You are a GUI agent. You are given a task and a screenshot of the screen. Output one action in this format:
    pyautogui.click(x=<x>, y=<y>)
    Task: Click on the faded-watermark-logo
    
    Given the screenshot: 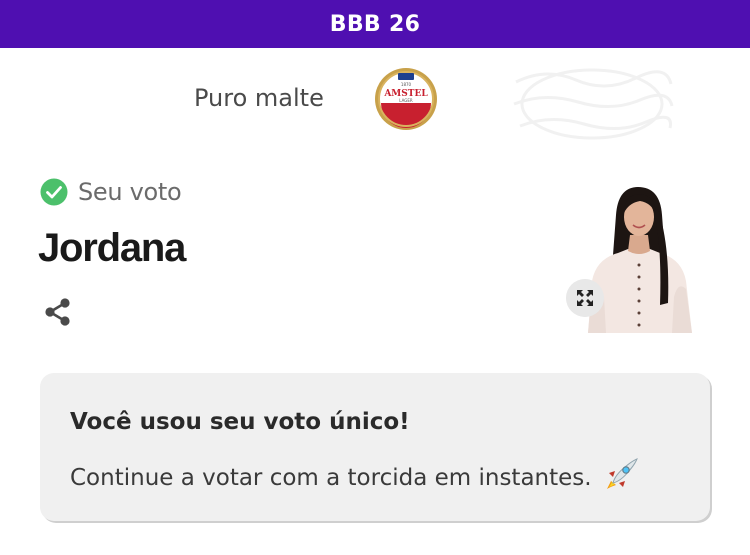 What is the action you would take?
    pyautogui.click(x=593, y=104)
    